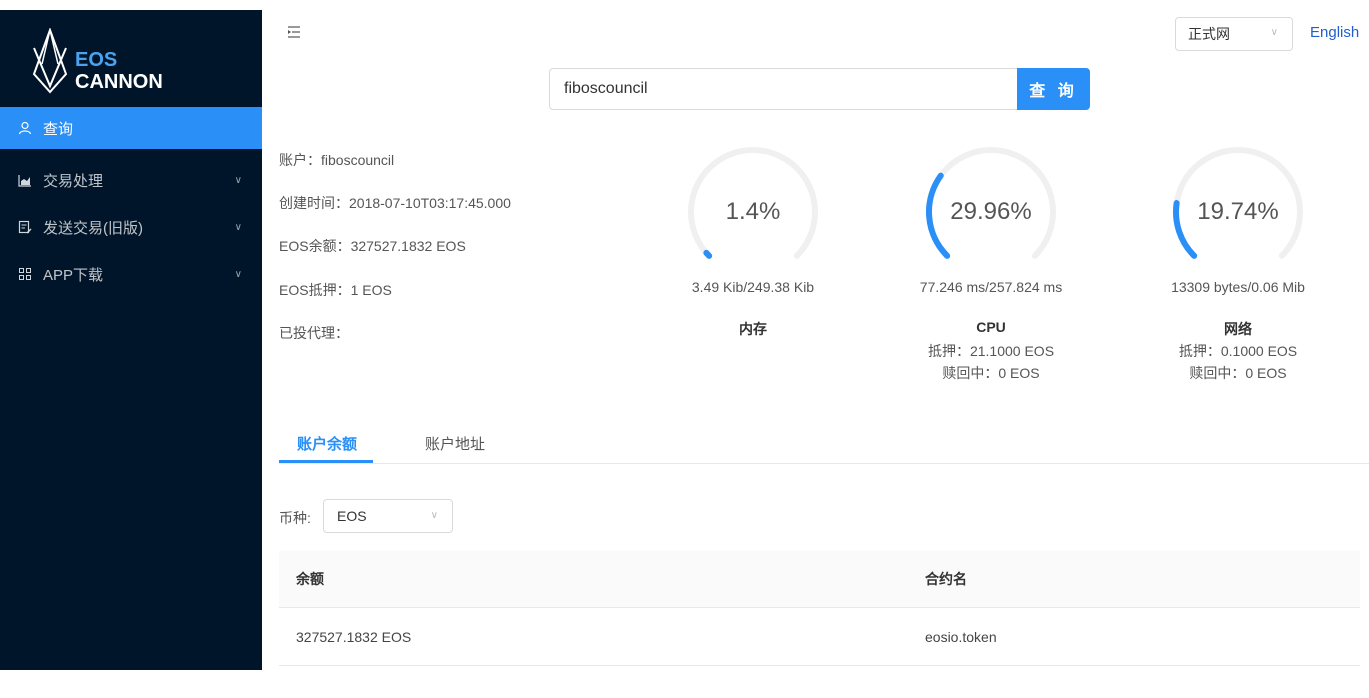  What do you see at coordinates (295, 518) in the screenshot?
I see `currency-label: 币种:` at bounding box center [295, 518].